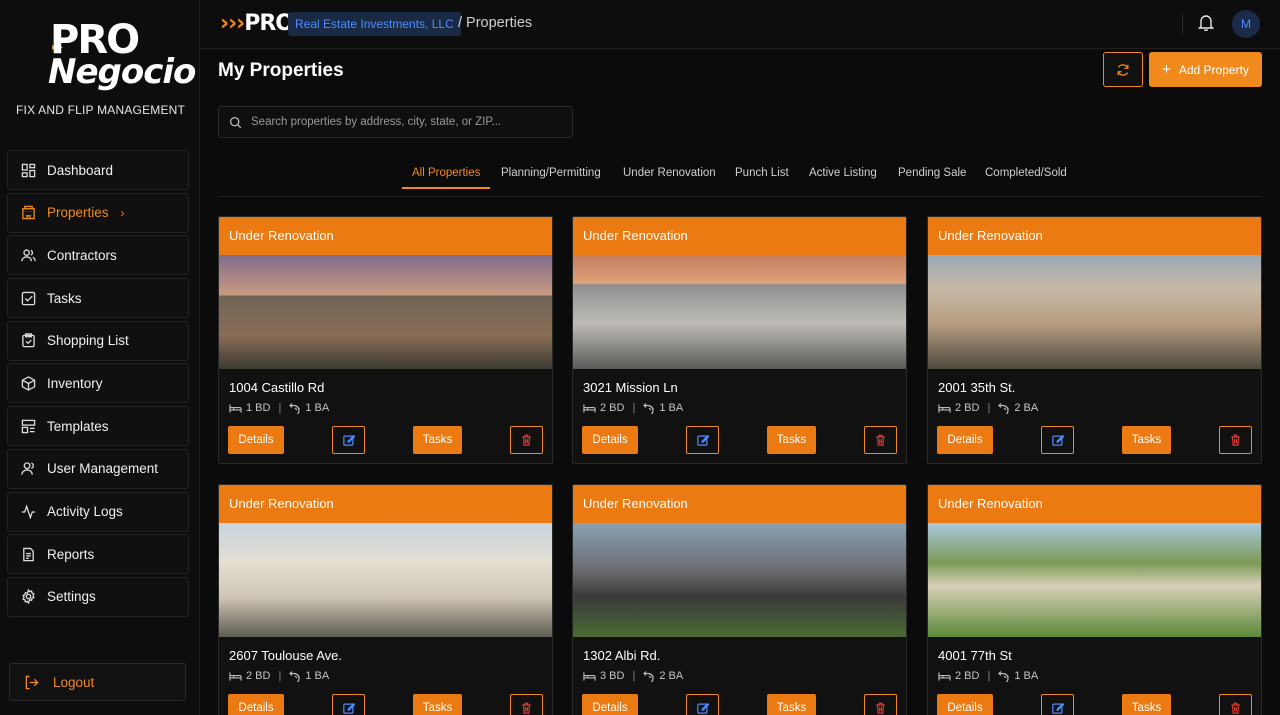 The image size is (1280, 715). I want to click on sidebar-item-tasks: Tasks, so click(98, 298).